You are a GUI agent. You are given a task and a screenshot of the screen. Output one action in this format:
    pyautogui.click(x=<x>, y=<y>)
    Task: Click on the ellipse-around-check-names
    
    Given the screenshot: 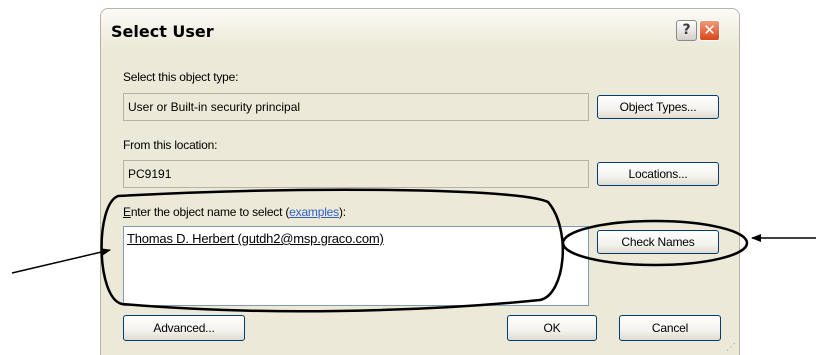 What is the action you would take?
    pyautogui.click(x=655, y=243)
    